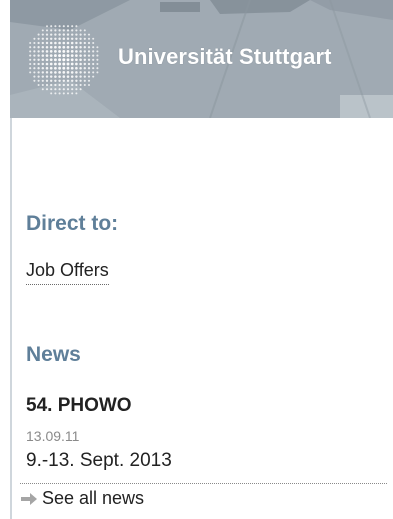  Describe the element at coordinates (93, 498) in the screenshot. I see `see-all-news-label: See all news` at that location.